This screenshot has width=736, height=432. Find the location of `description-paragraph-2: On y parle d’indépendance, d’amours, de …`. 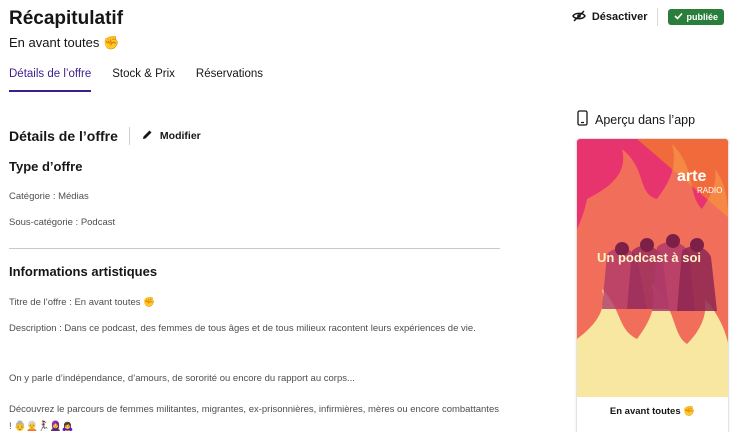

description-paragraph-2: On y parle d’indépendance, d’amours, de … is located at coordinates (182, 378).